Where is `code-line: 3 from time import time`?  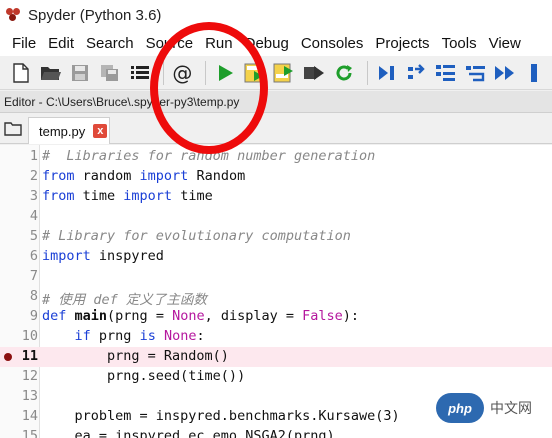
code-line: 3 from time import time is located at coordinates (276, 197).